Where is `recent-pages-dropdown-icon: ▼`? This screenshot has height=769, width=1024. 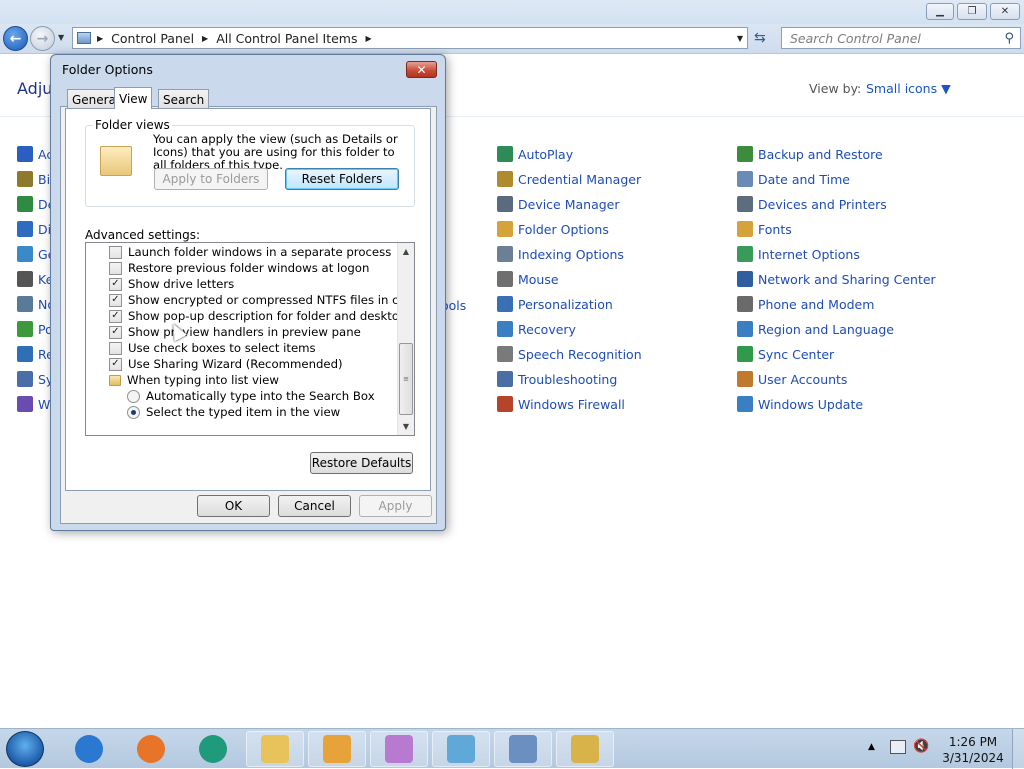
recent-pages-dropdown-icon: ▼ is located at coordinates (61, 37).